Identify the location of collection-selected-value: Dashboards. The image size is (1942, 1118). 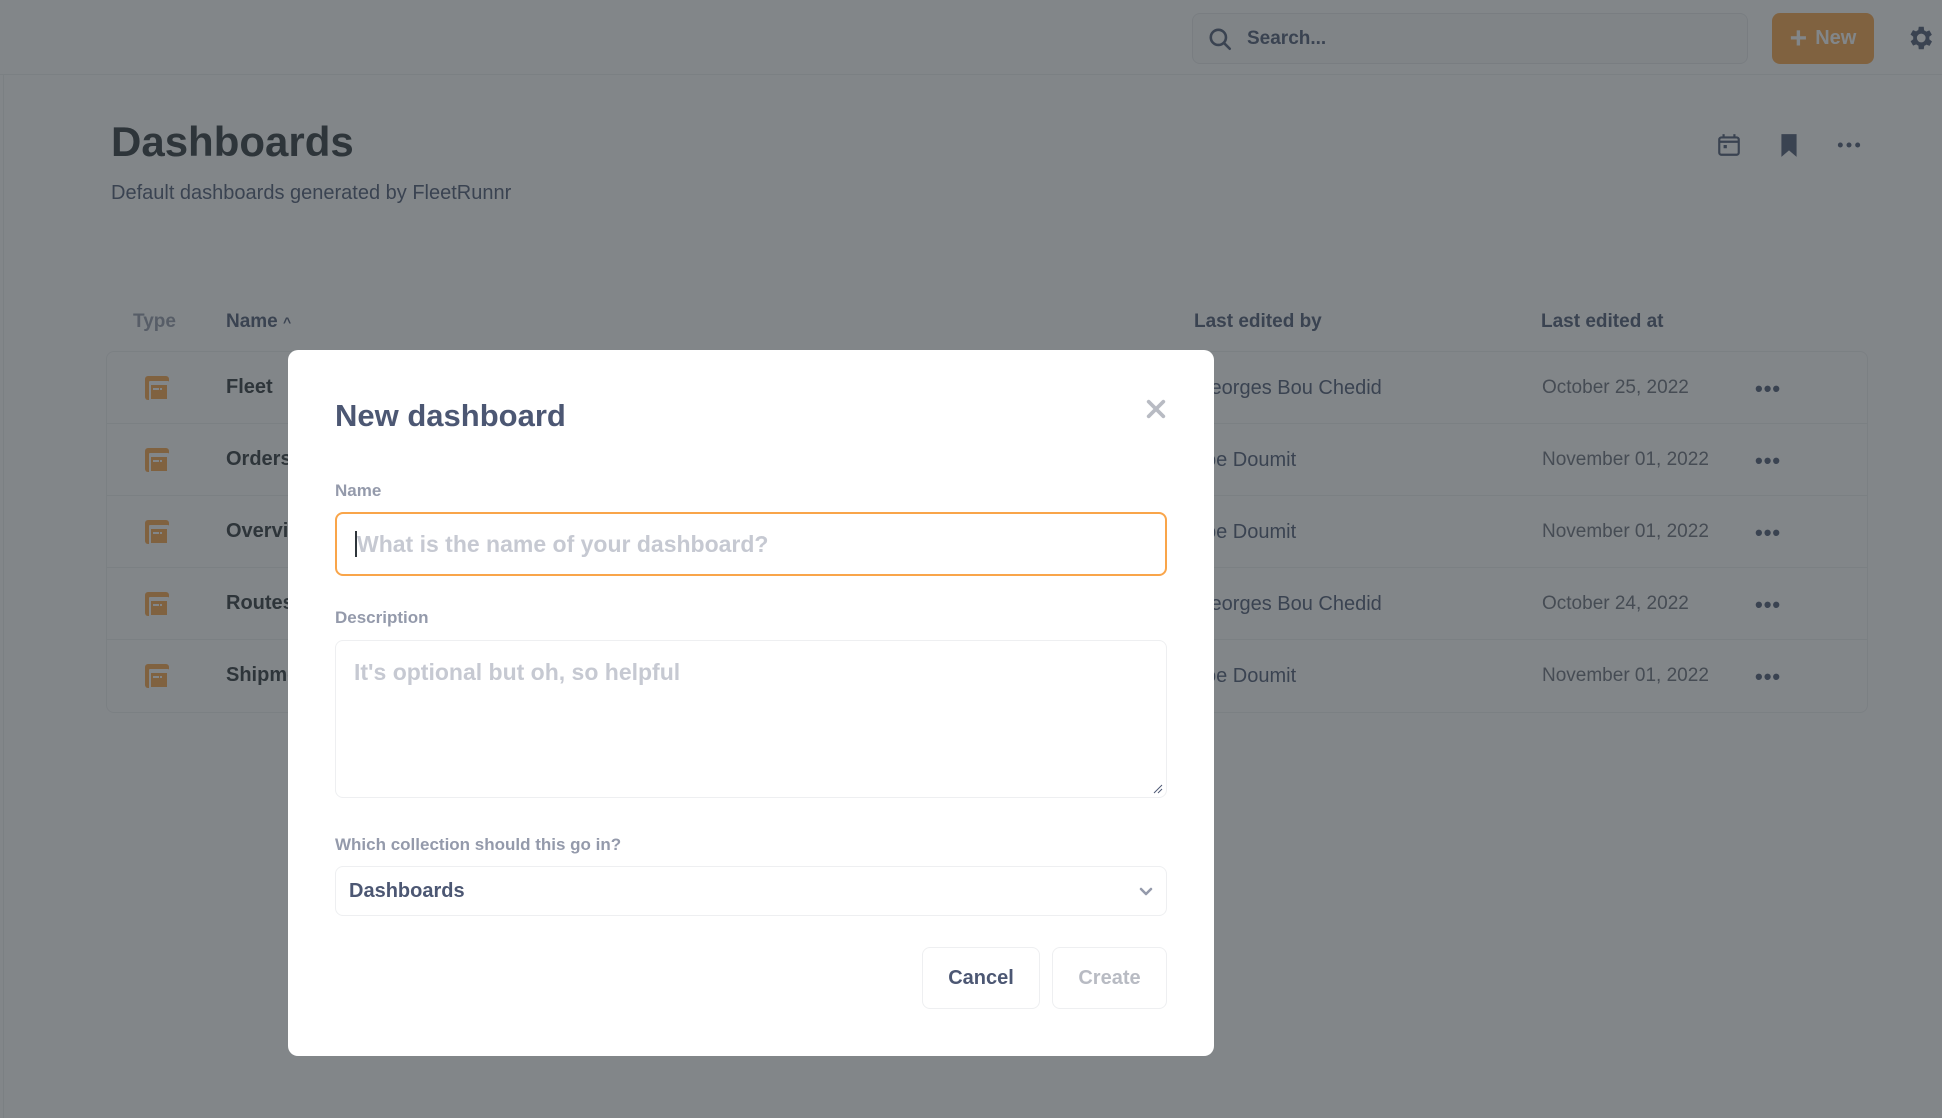
(407, 890).